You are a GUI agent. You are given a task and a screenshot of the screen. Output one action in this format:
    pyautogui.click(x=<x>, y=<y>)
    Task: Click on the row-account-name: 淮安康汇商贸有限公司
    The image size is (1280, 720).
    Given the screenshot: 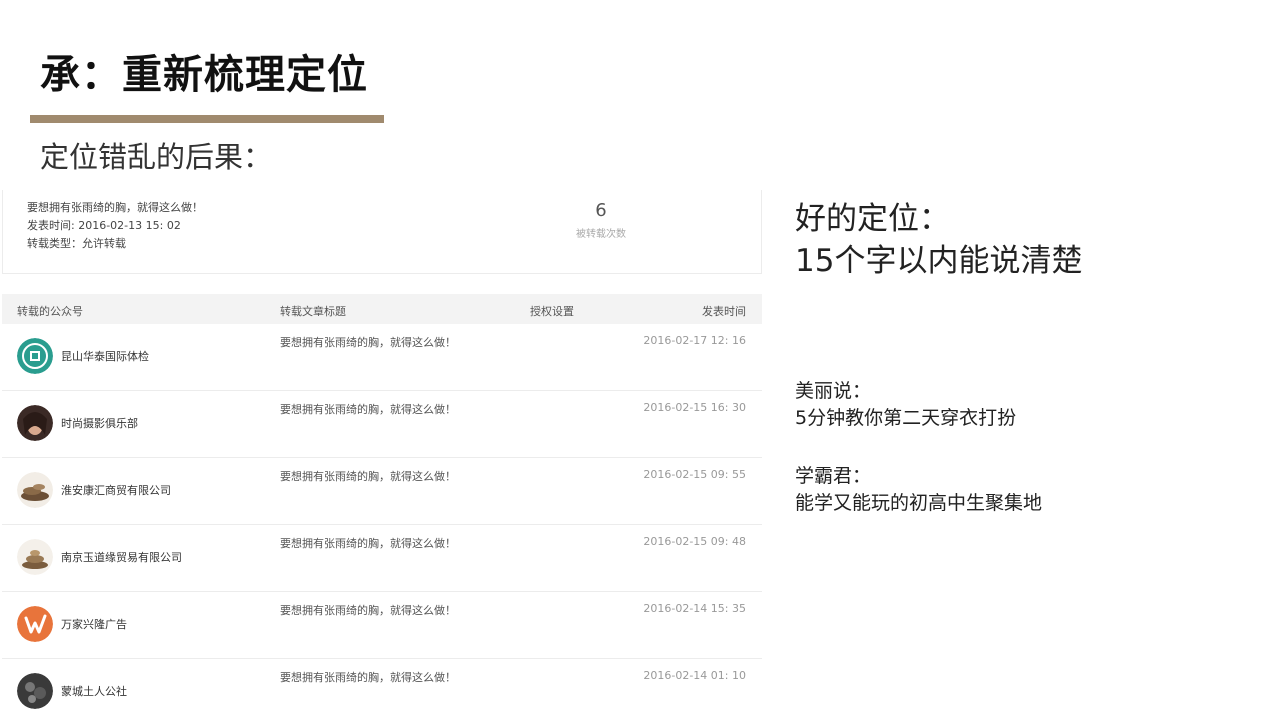 What is the action you would take?
    pyautogui.click(x=116, y=490)
    